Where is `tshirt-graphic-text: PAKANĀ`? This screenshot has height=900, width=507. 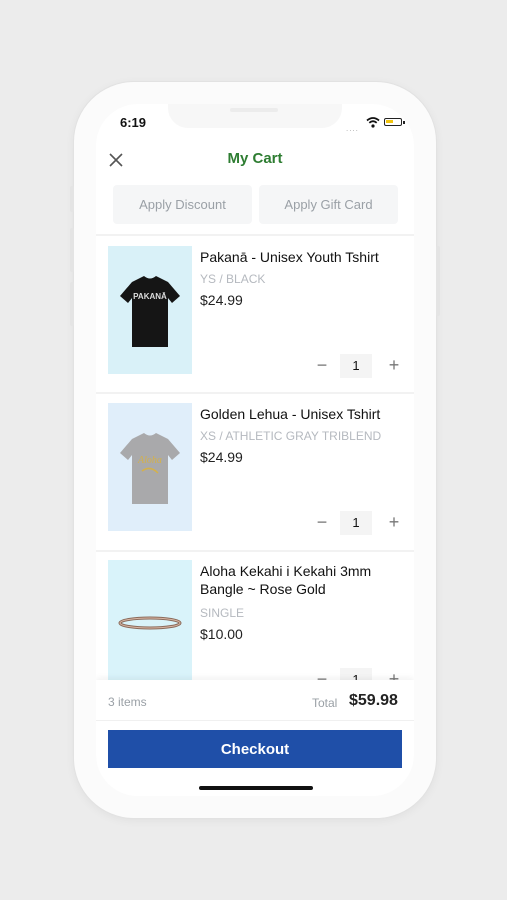 tshirt-graphic-text: PAKANĀ is located at coordinates (150, 296).